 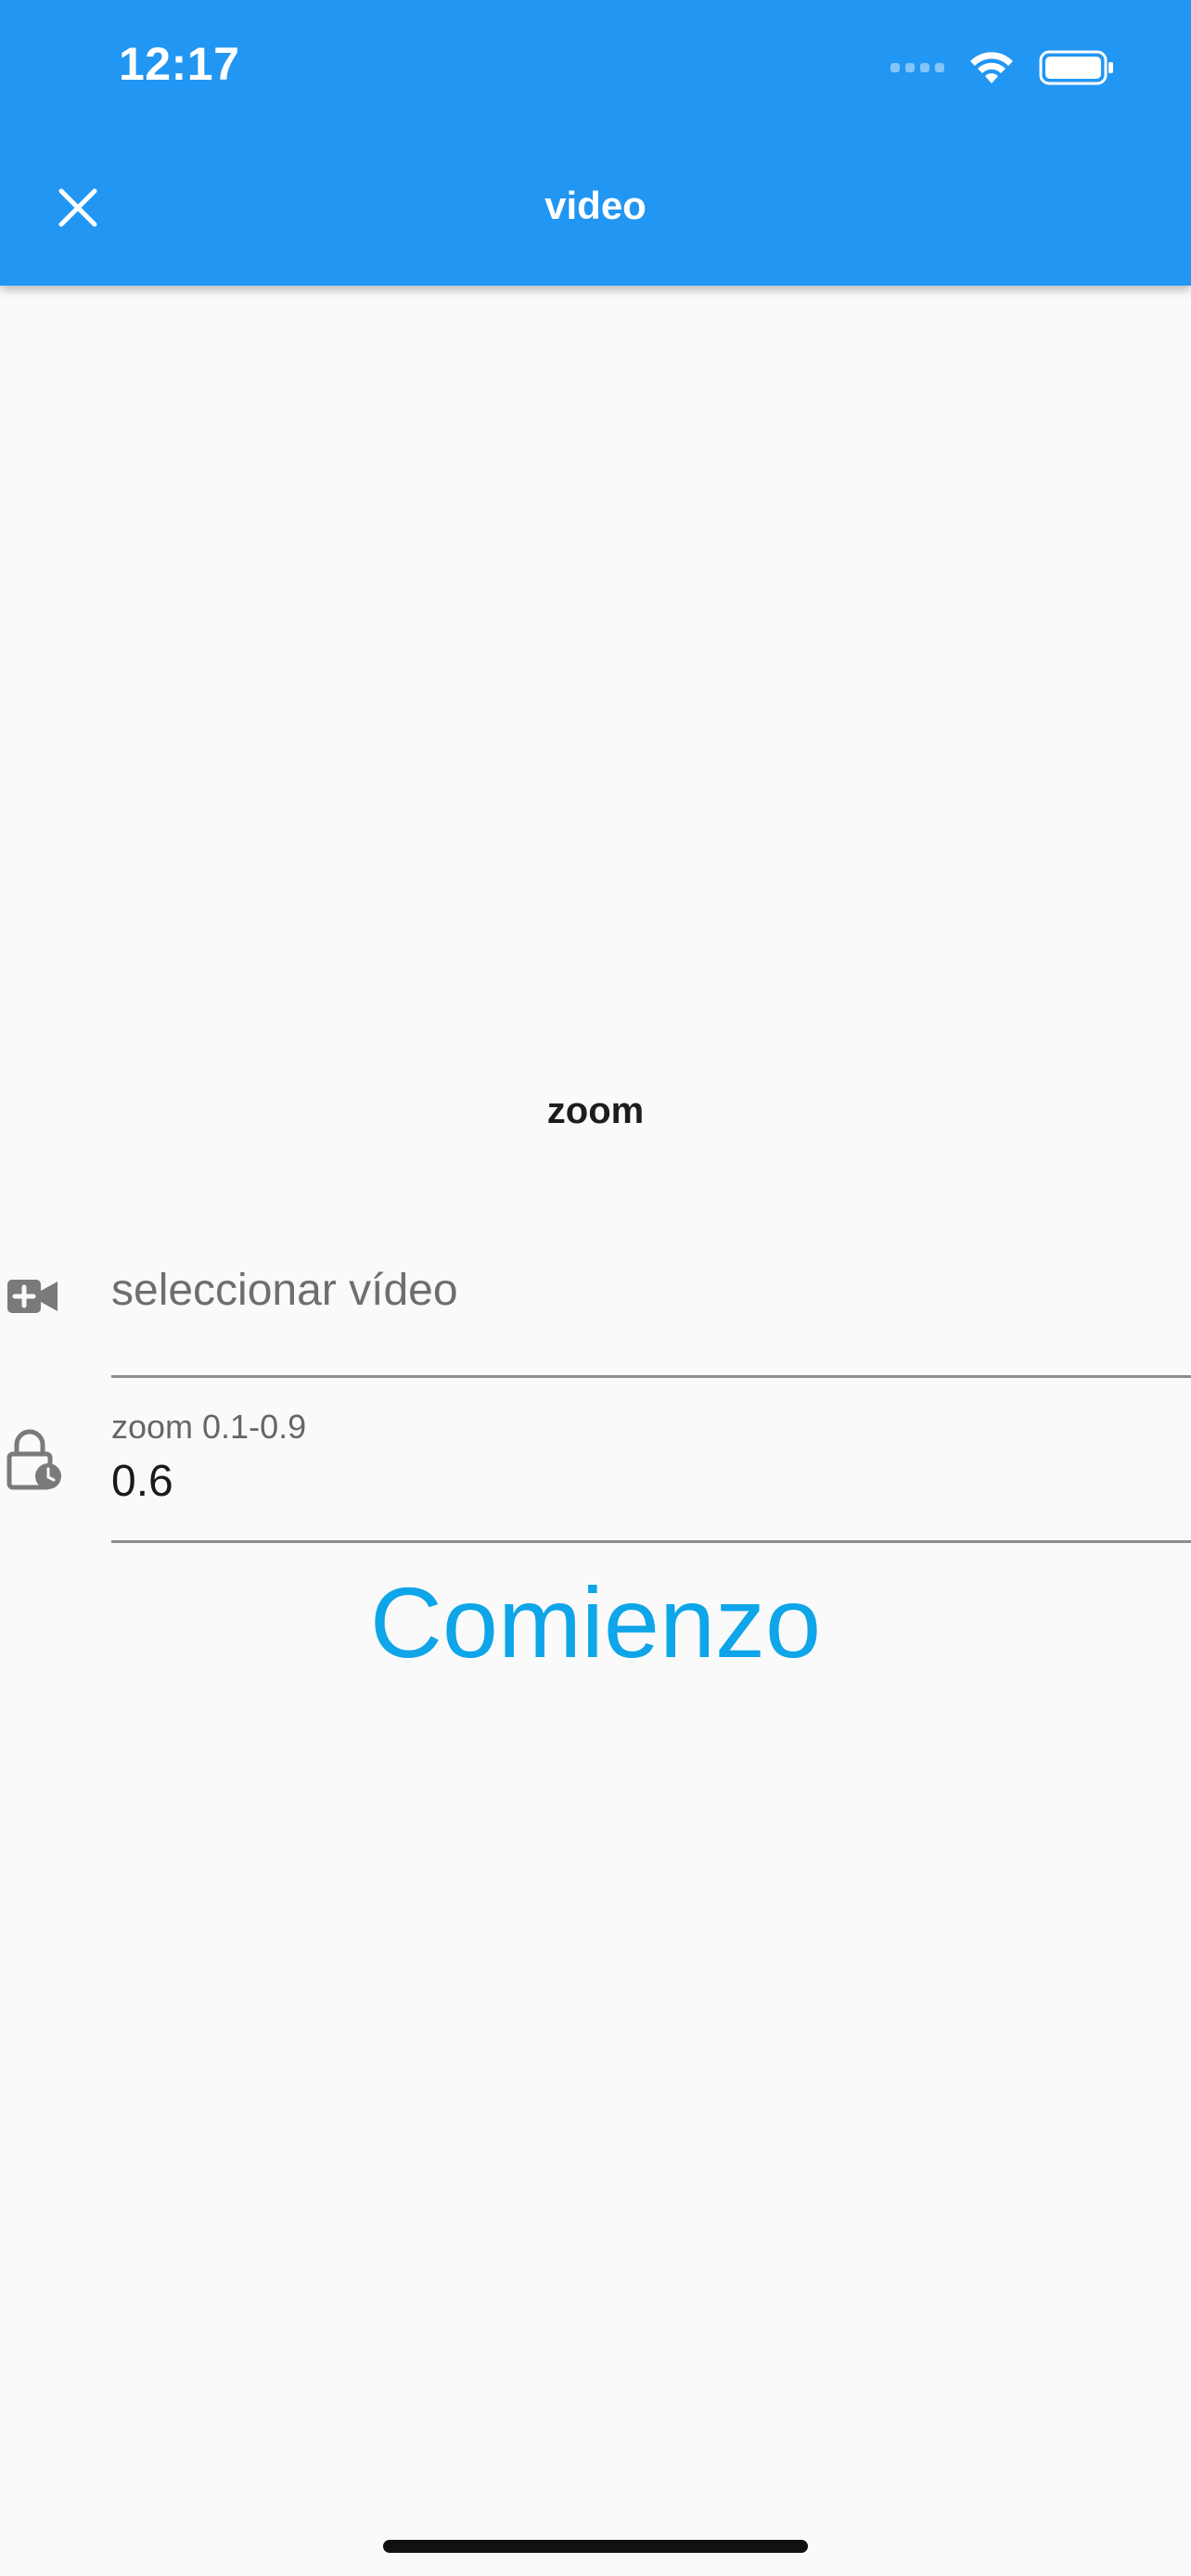 I want to click on section-heading: zoom, so click(x=595, y=1110).